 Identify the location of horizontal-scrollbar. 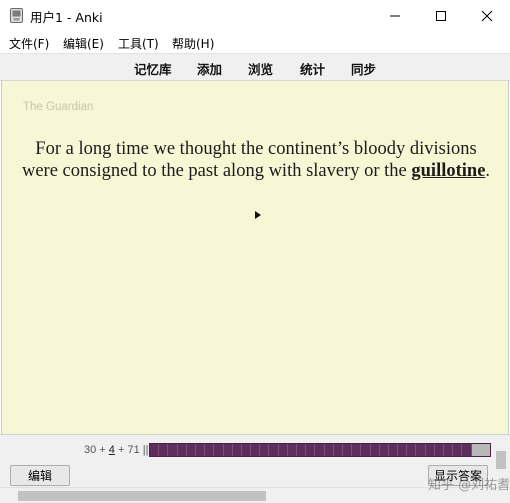
(255, 495).